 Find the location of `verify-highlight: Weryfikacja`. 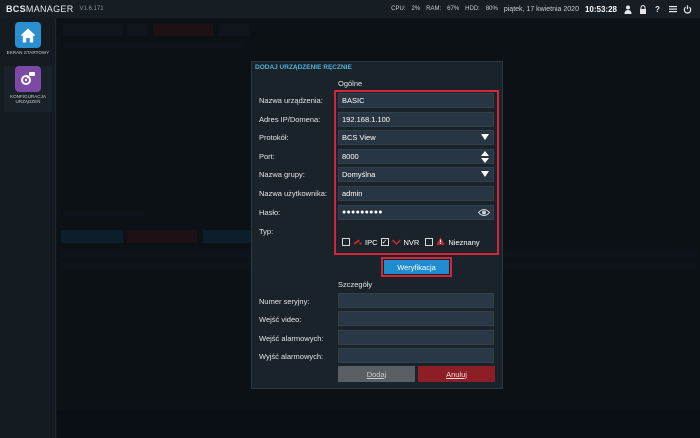

verify-highlight: Weryfikacja is located at coordinates (416, 267).